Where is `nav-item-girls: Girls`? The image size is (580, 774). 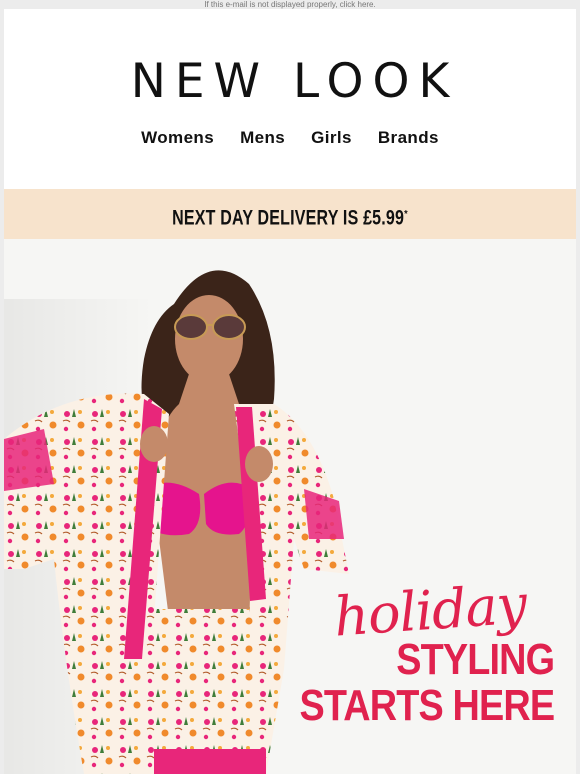
nav-item-girls: Girls is located at coordinates (331, 138).